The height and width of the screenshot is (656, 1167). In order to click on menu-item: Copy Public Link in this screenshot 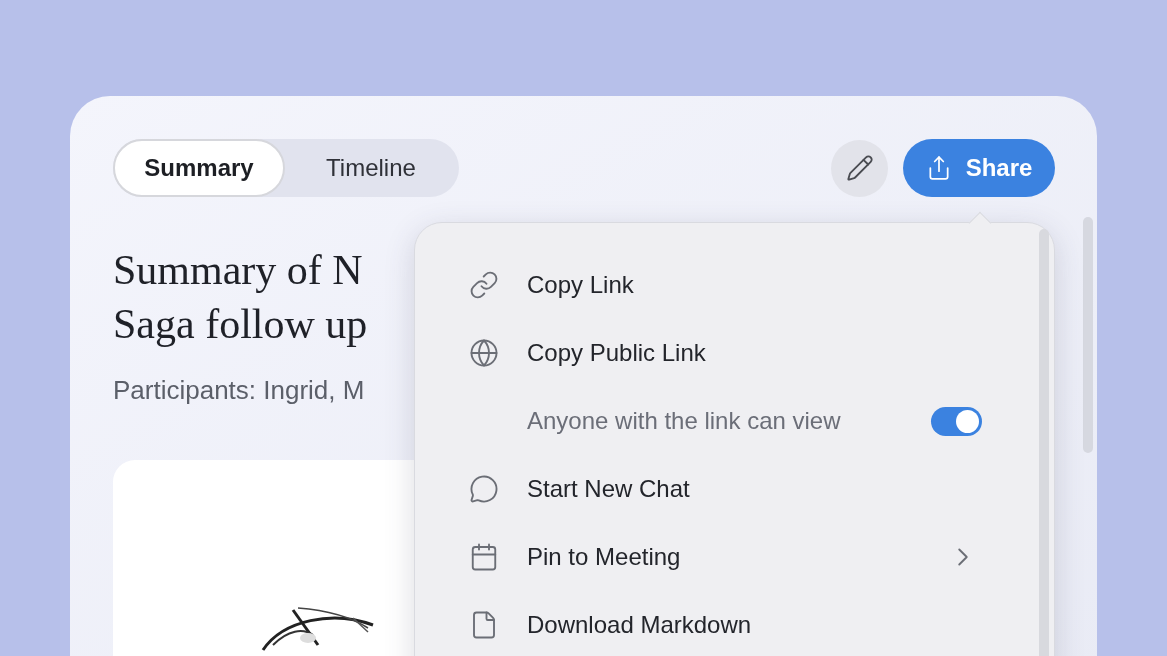, I will do `click(734, 353)`.